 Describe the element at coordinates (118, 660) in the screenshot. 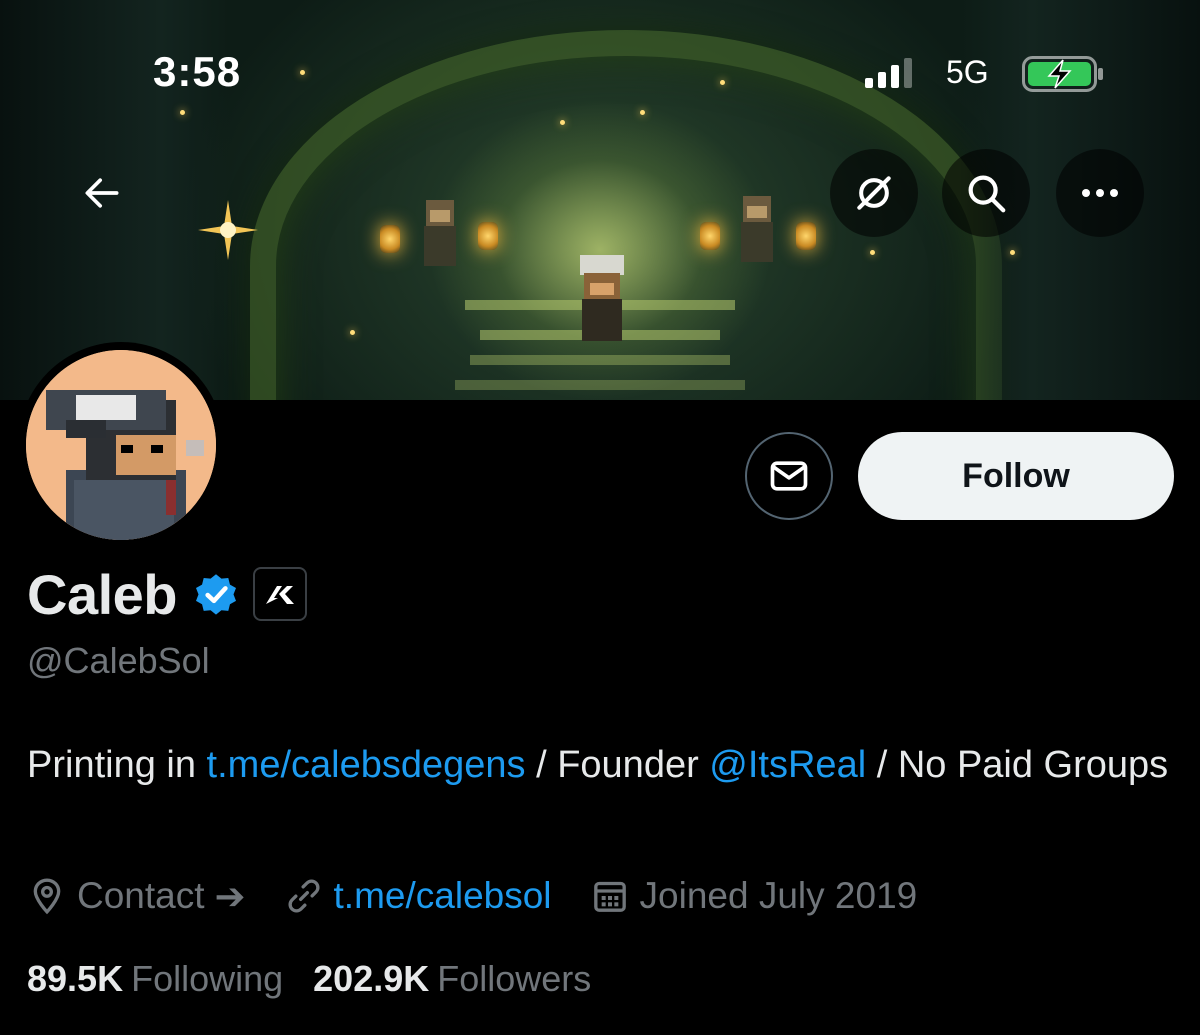

I see `profile-handle: @CalebSol` at that location.